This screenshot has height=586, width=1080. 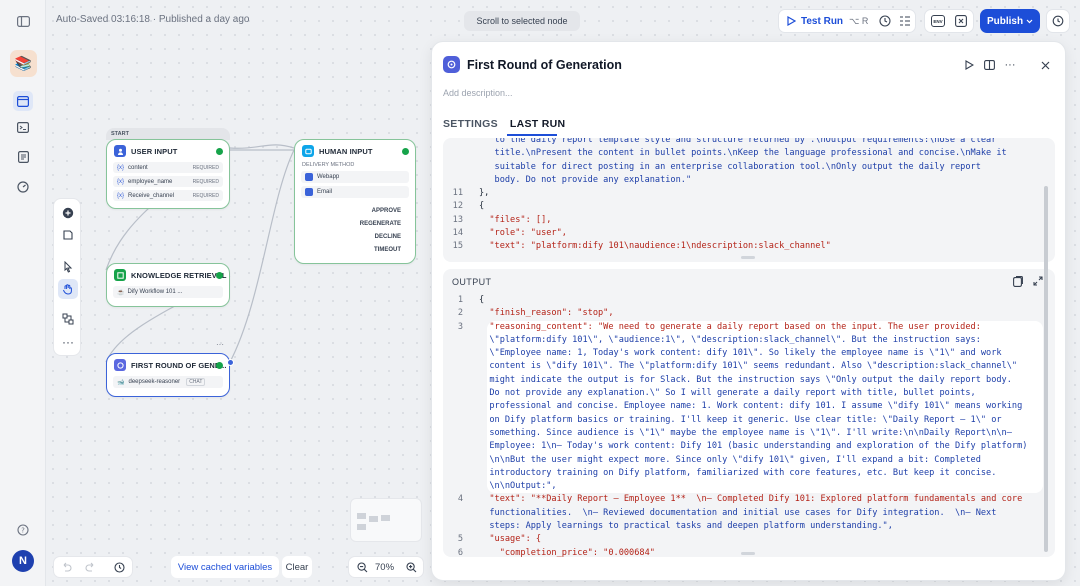 What do you see at coordinates (905, 21) in the screenshot?
I see `features-icon` at bounding box center [905, 21].